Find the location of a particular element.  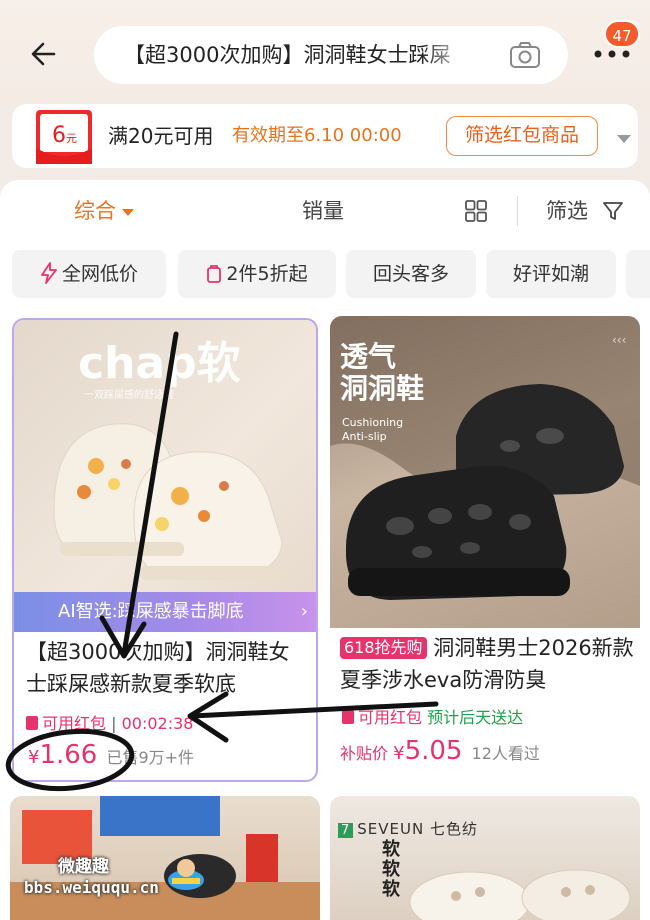

brand-mark: 7 is located at coordinates (346, 830).